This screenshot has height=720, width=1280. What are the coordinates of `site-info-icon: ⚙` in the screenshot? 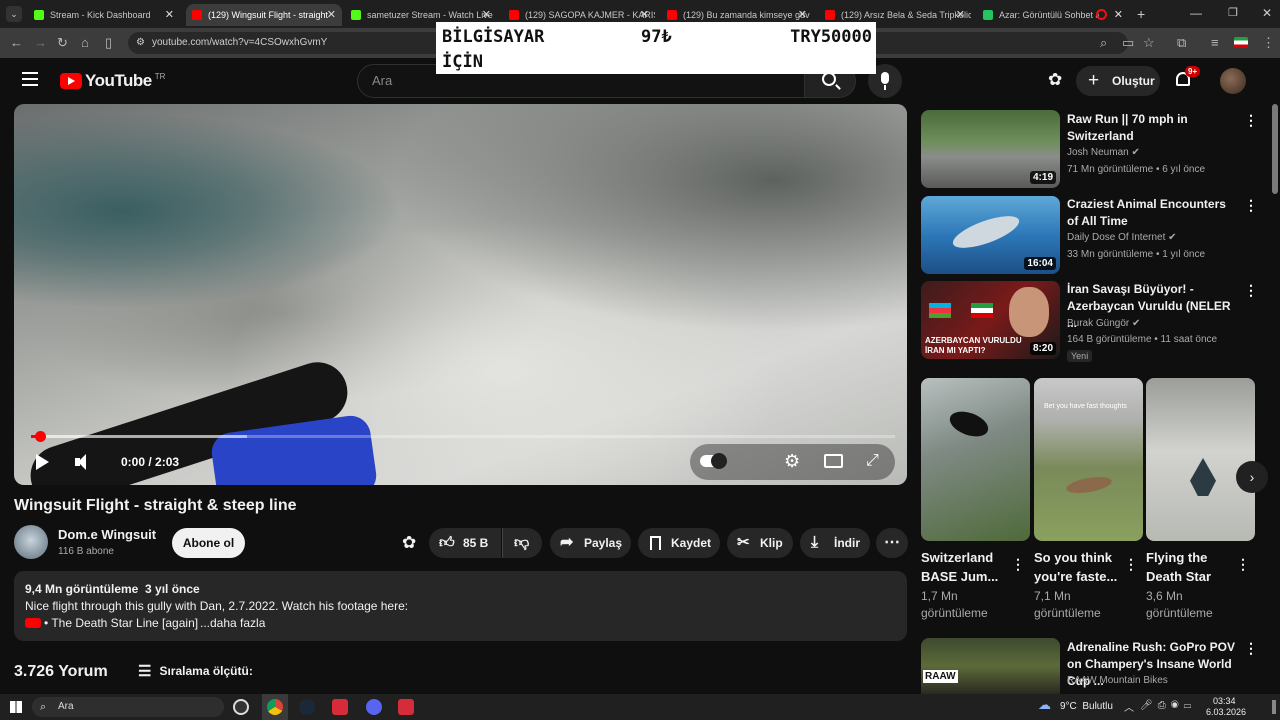 It's located at (140, 43).